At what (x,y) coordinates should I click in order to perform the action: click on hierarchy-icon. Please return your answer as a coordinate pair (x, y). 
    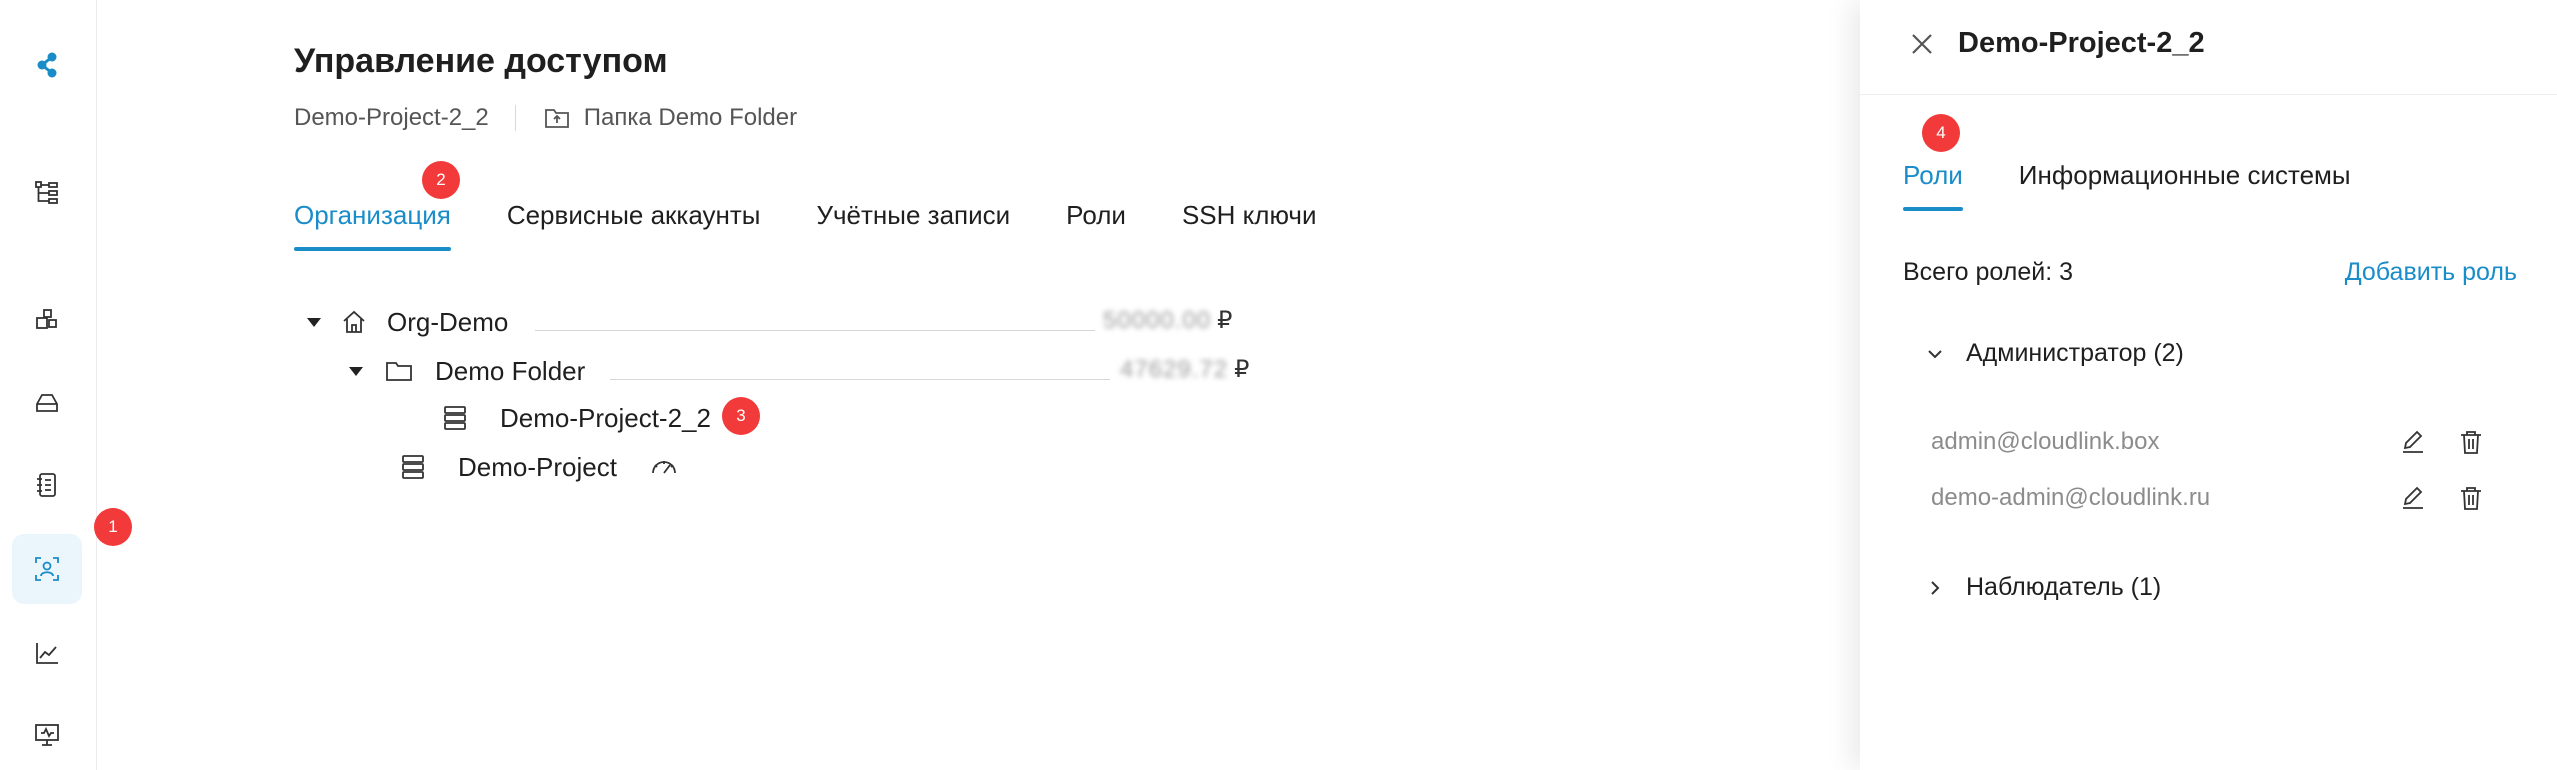
    Looking at the image, I should click on (46, 192).